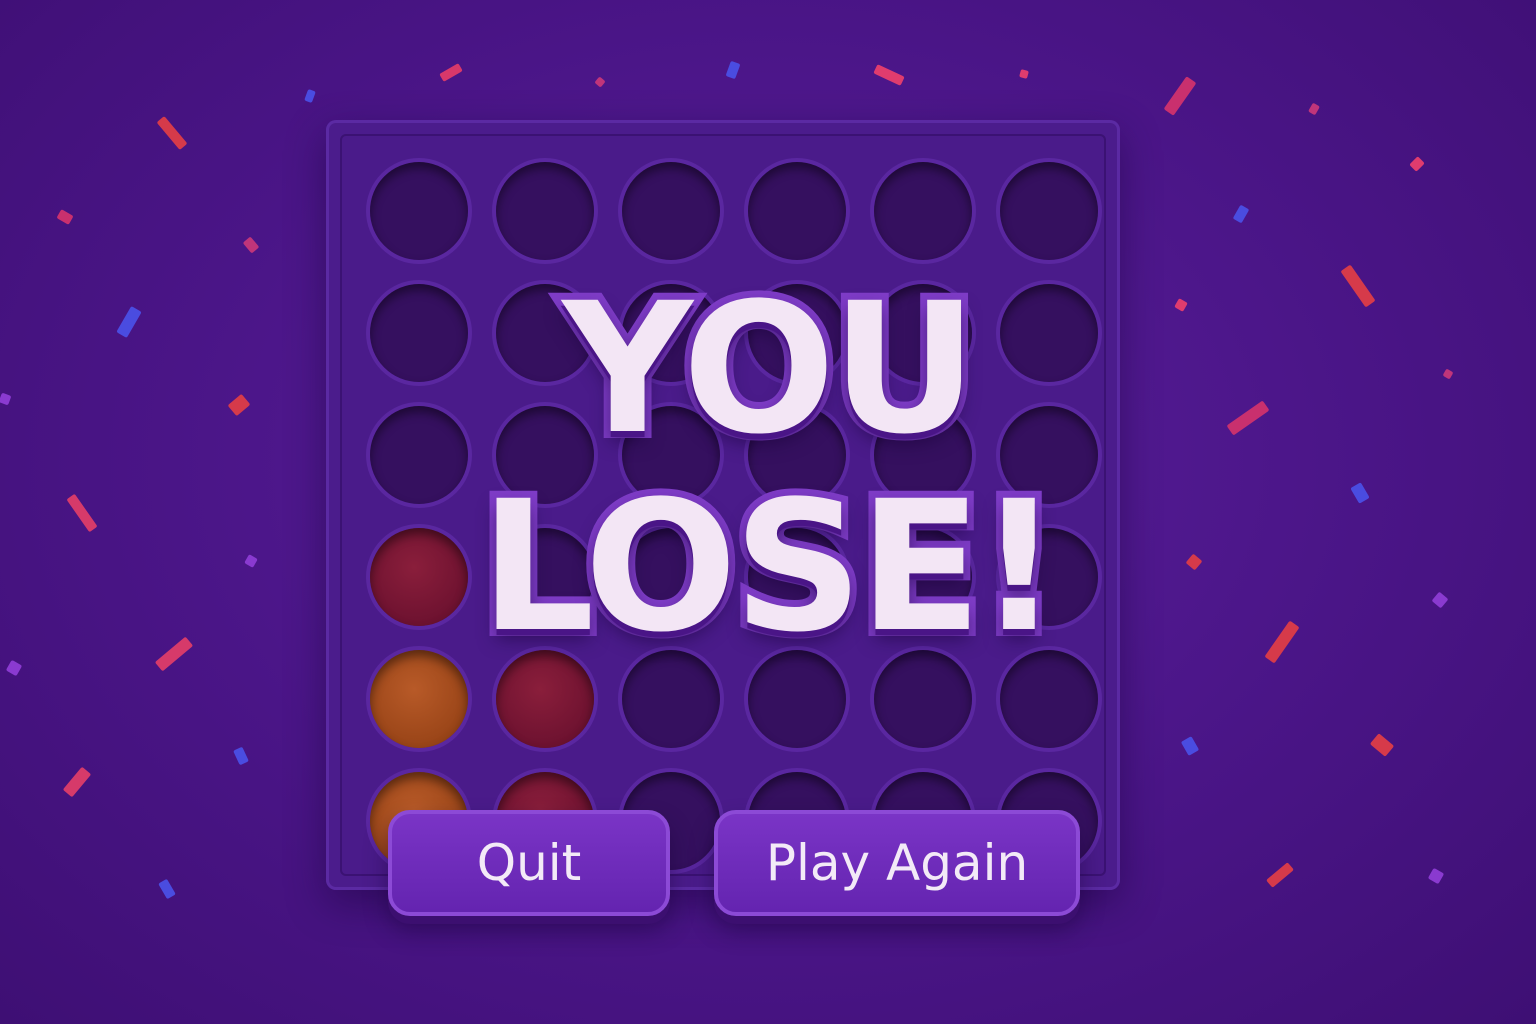 The height and width of the screenshot is (1024, 1536). I want to click on quit-button: Quit, so click(529, 863).